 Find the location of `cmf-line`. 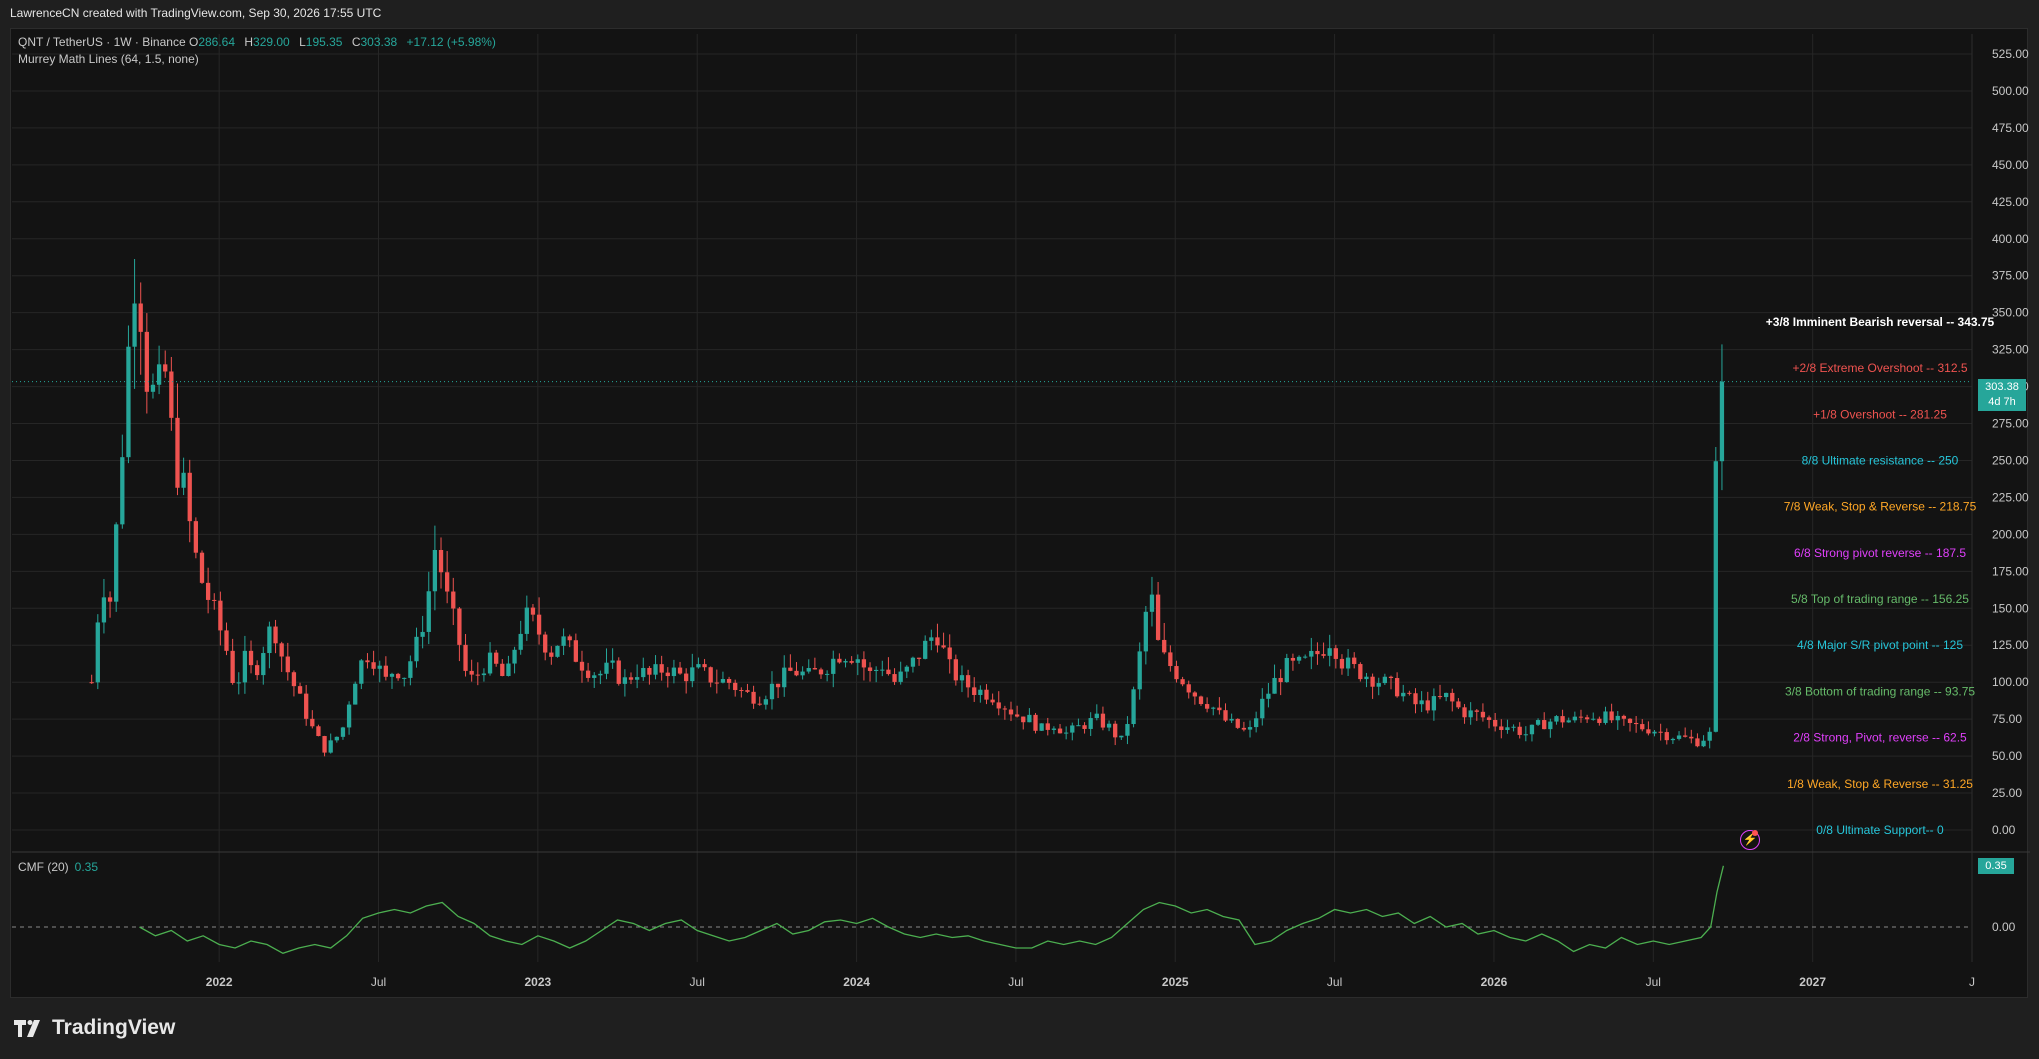

cmf-line is located at coordinates (932, 910).